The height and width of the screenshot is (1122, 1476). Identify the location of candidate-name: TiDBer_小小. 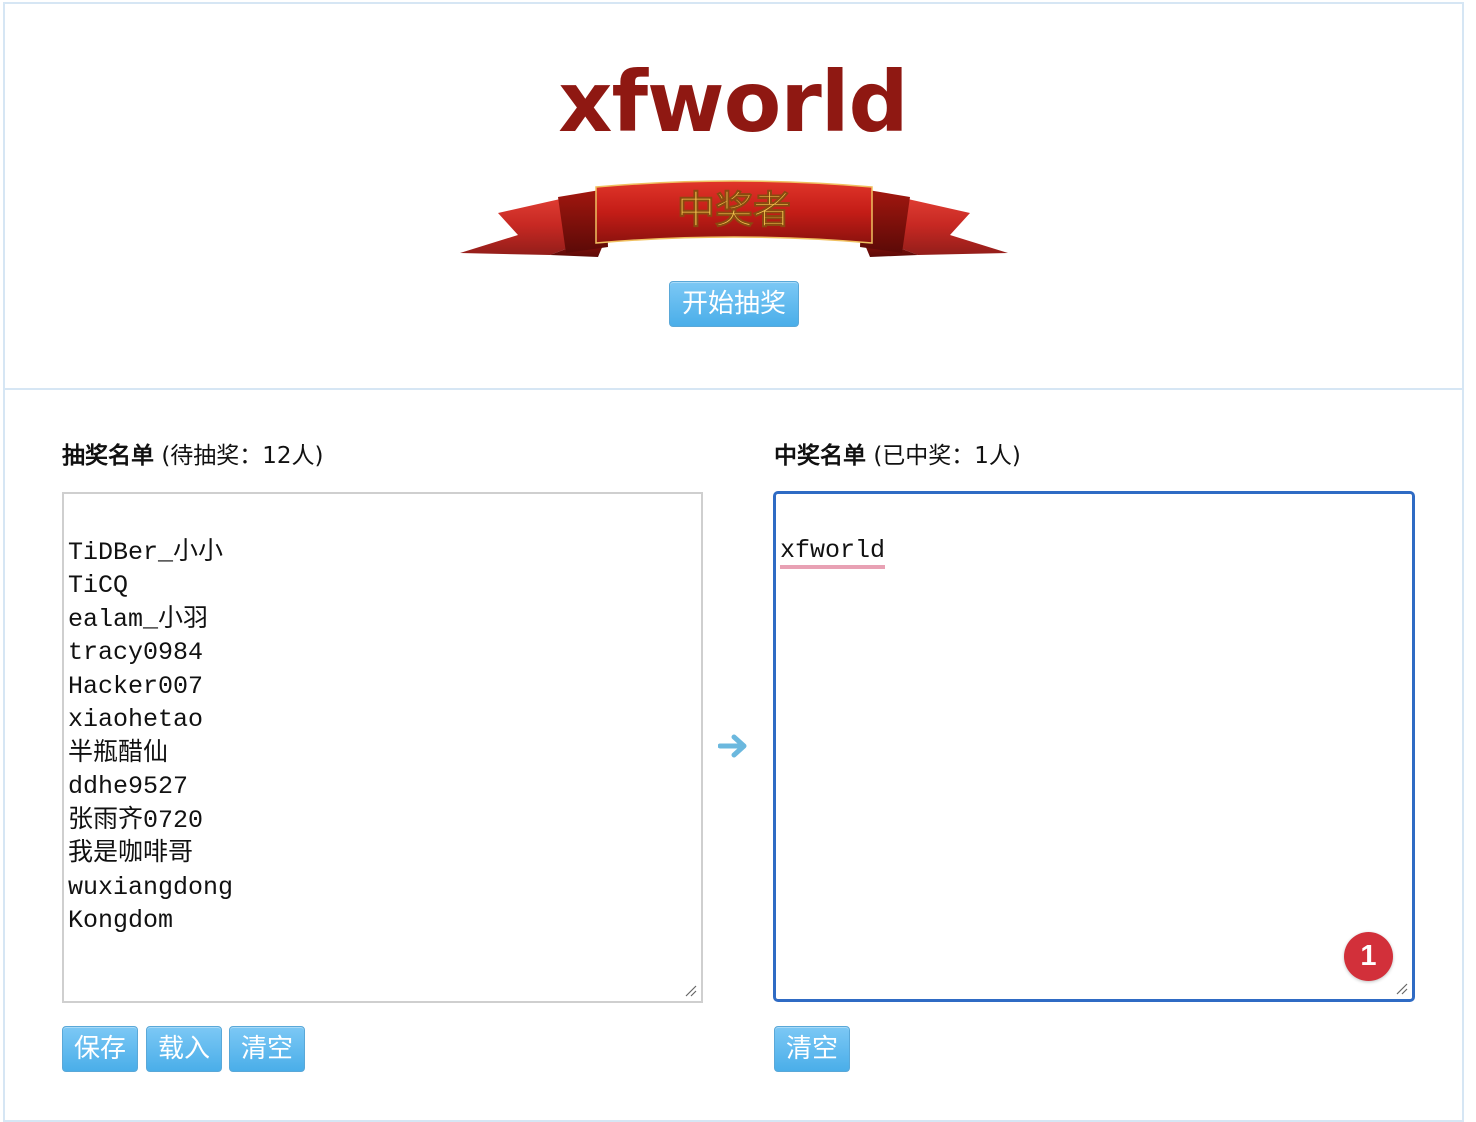
(146, 552).